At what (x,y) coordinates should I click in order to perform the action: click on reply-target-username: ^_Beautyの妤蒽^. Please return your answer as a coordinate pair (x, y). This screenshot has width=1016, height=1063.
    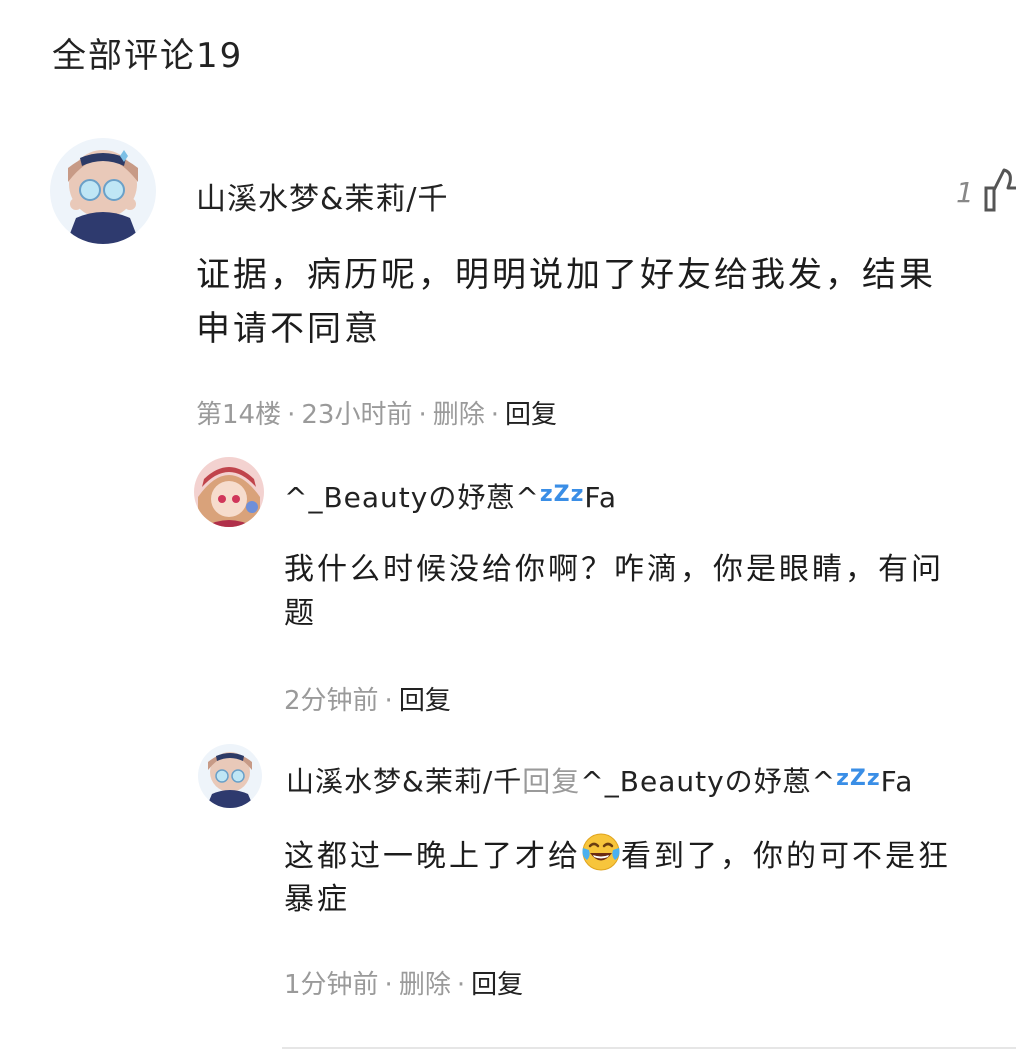
    Looking at the image, I should click on (708, 781).